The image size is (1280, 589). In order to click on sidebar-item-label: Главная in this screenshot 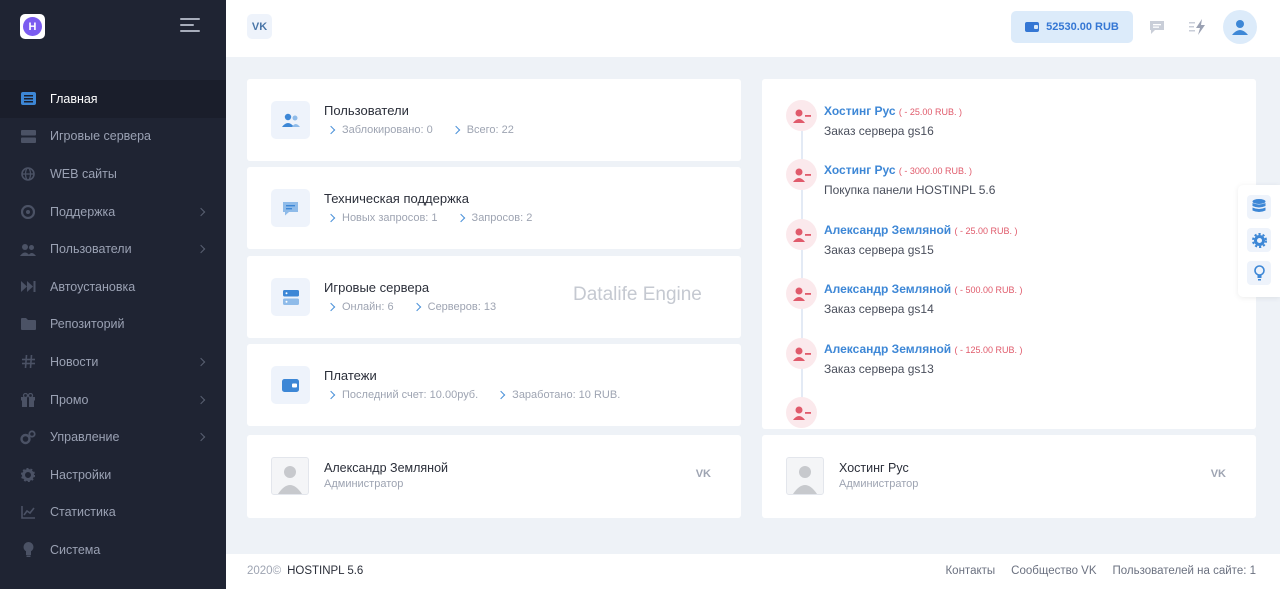, I will do `click(74, 98)`.